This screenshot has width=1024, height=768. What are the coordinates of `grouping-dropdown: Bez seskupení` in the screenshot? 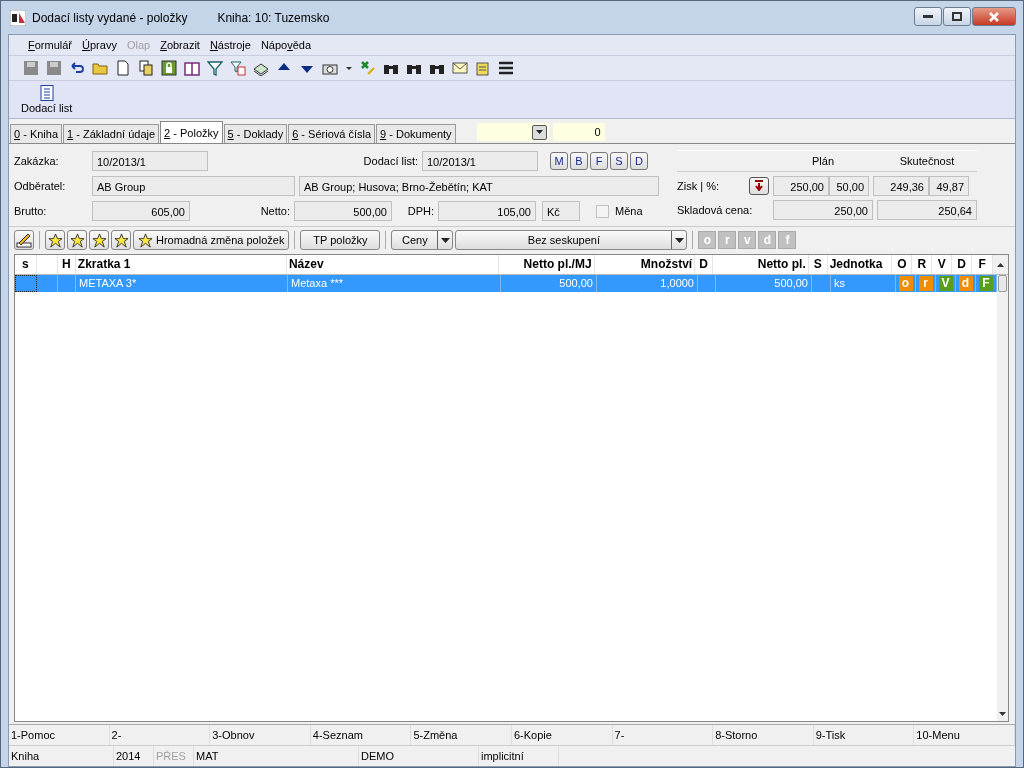 It's located at (571, 240).